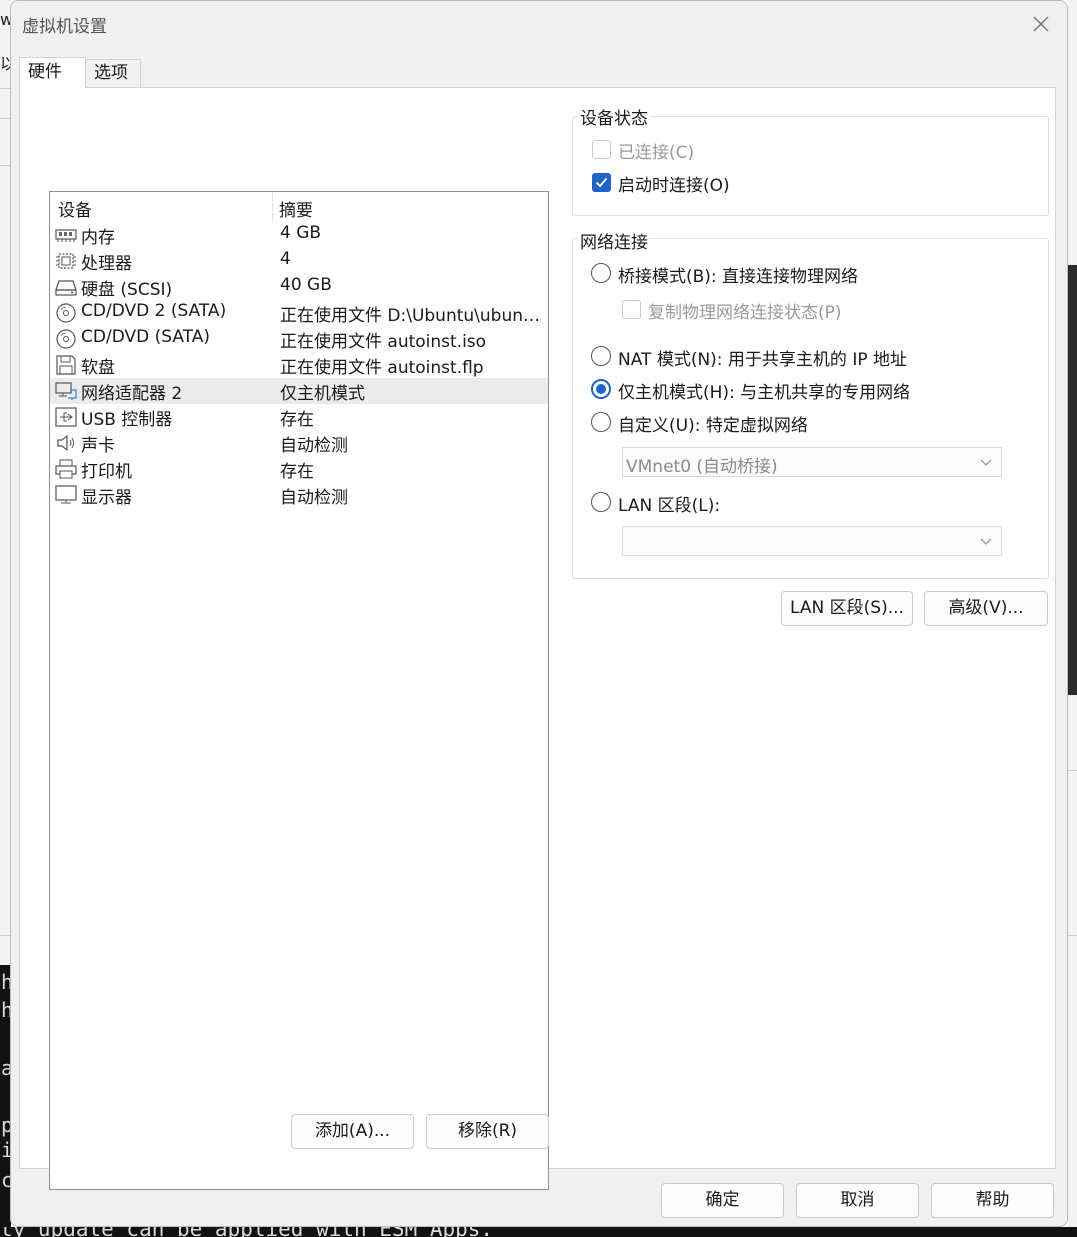 The height and width of the screenshot is (1237, 1077). Describe the element at coordinates (306, 285) in the screenshot. I see `device-summary: 40 GB` at that location.